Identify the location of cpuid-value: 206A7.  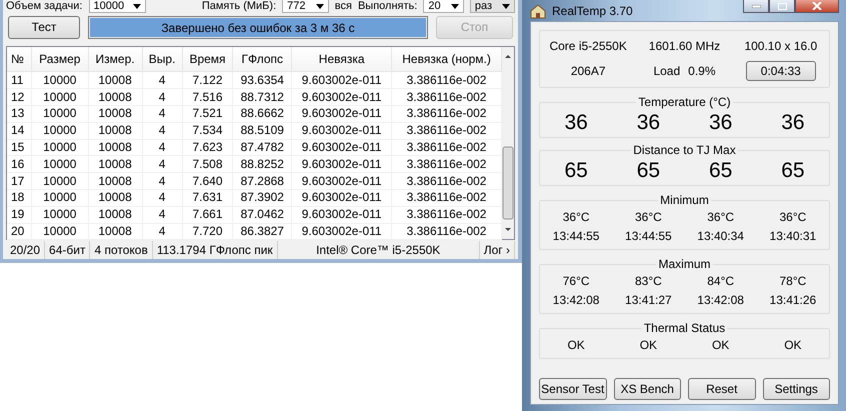
(588, 71).